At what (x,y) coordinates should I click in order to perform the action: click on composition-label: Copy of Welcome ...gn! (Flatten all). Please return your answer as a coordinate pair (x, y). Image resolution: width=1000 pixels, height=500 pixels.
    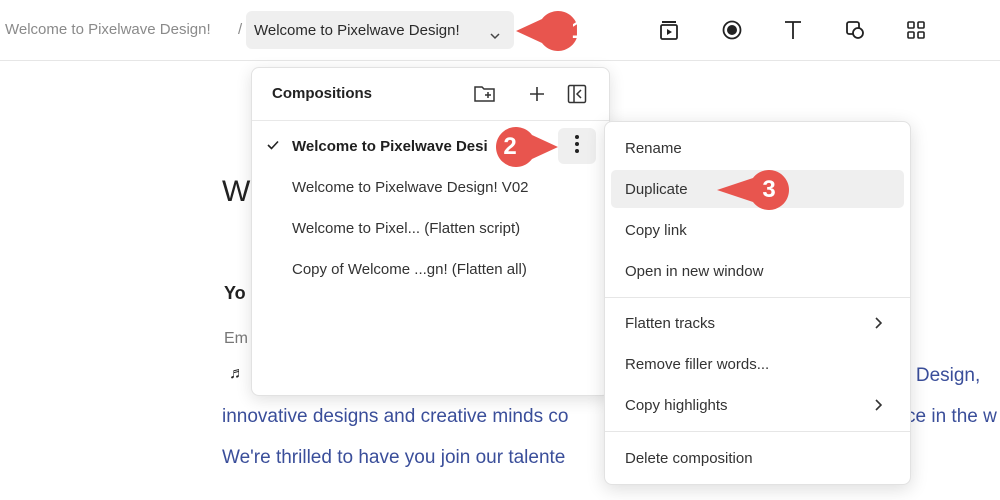
    Looking at the image, I should click on (409, 269).